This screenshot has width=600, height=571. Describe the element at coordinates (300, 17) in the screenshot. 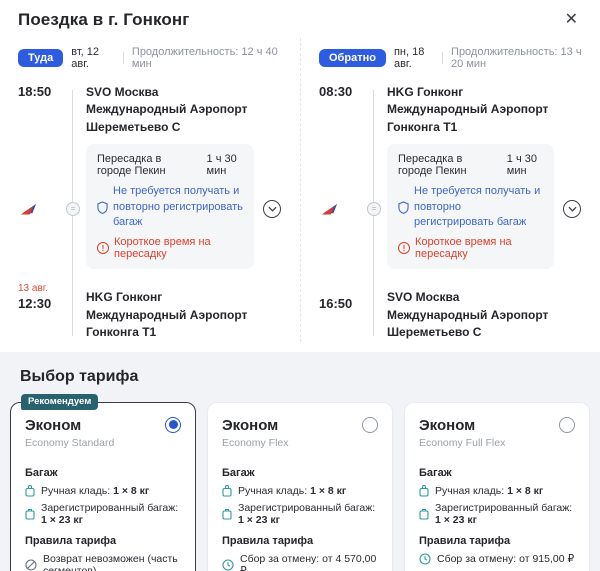

I see `modal-header: Поездка в г. Гонконг ✕` at that location.